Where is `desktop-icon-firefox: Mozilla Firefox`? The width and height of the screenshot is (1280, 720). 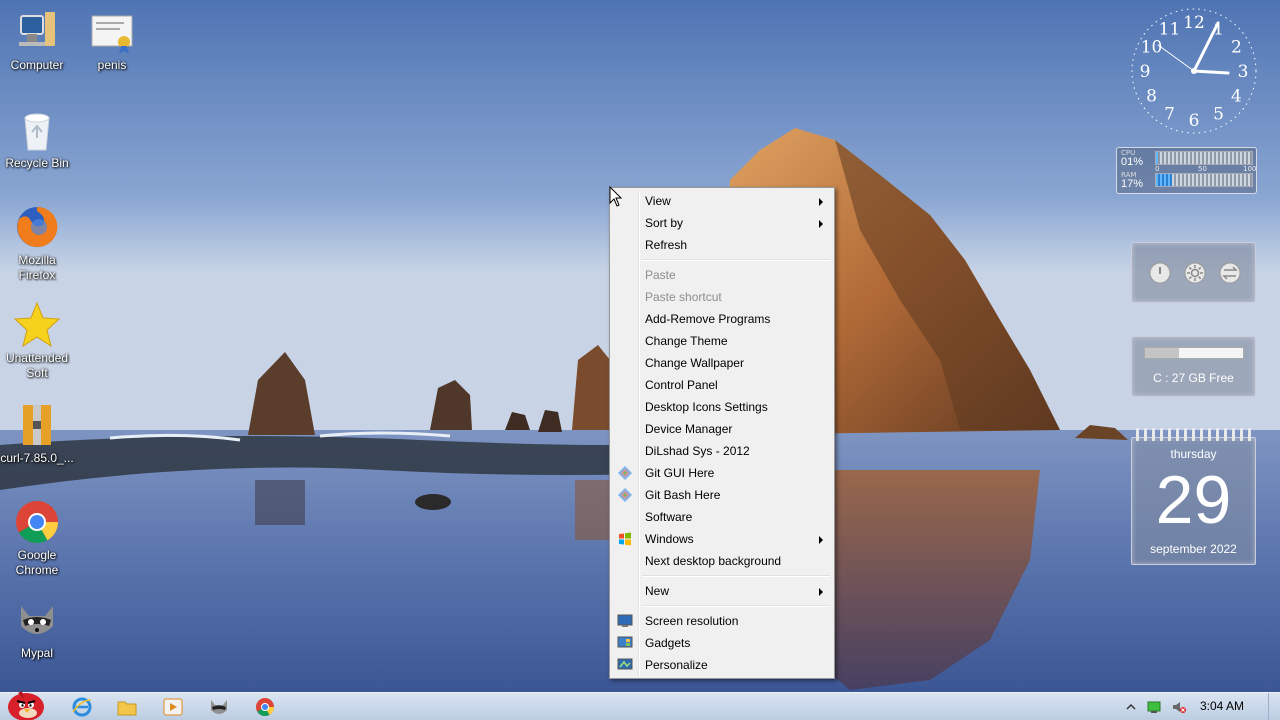
desktop-icon-firefox: Mozilla Firefox is located at coordinates (37, 243).